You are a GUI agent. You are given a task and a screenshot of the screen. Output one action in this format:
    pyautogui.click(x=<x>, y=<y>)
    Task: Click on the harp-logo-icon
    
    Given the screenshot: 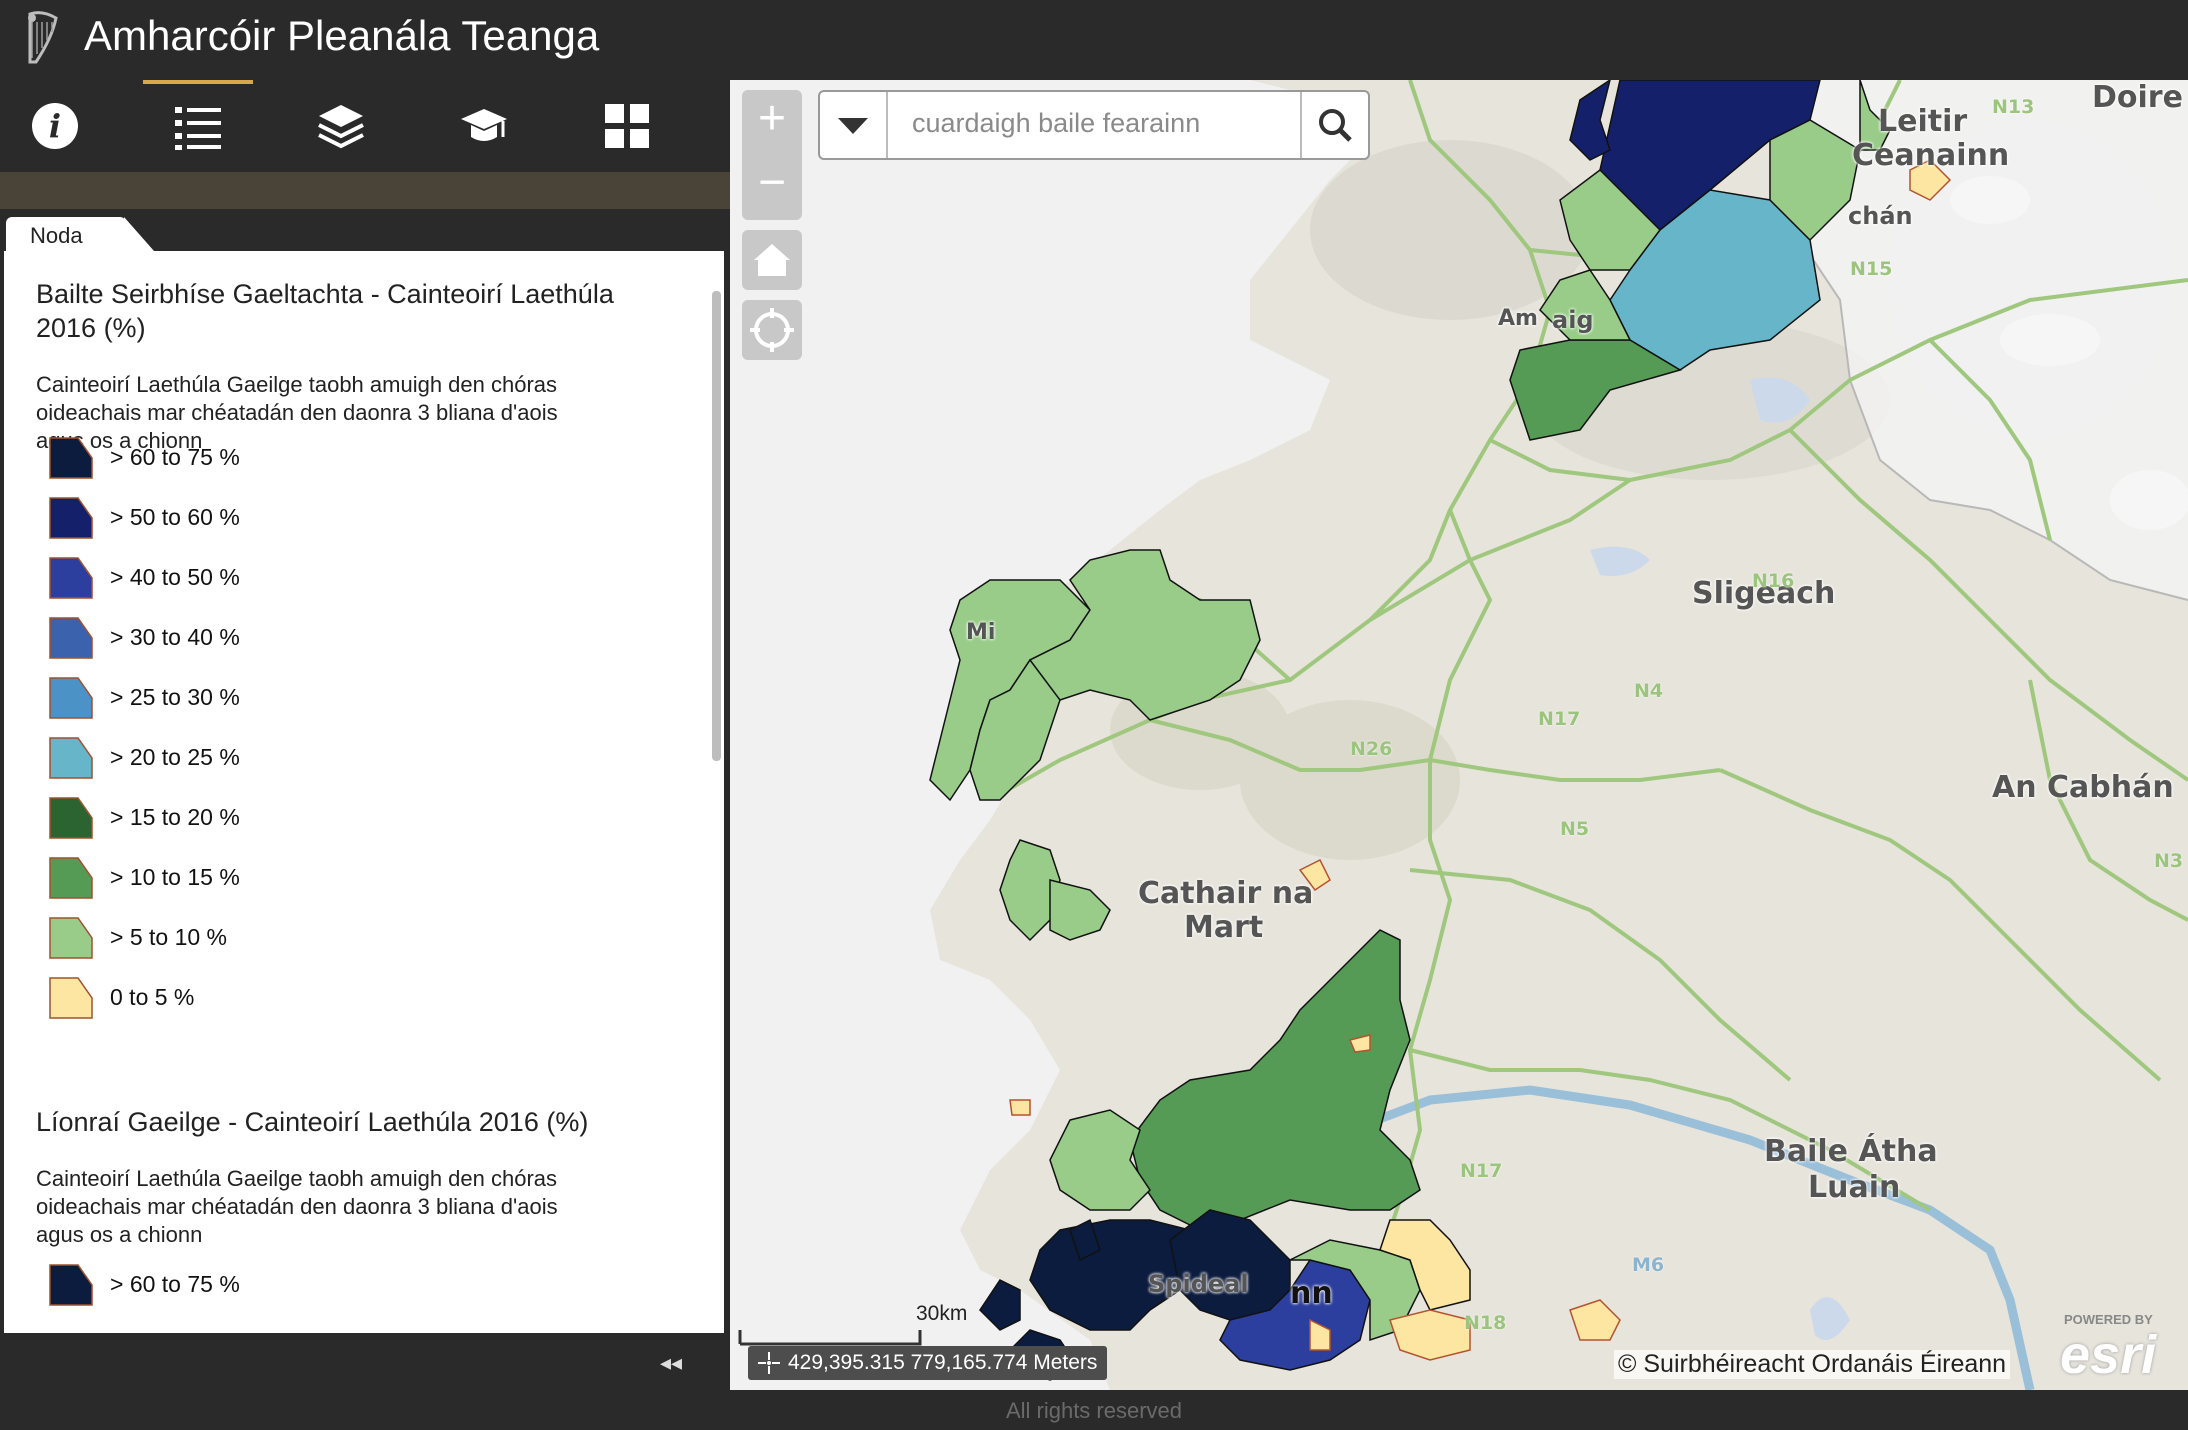 What is the action you would take?
    pyautogui.click(x=43, y=37)
    